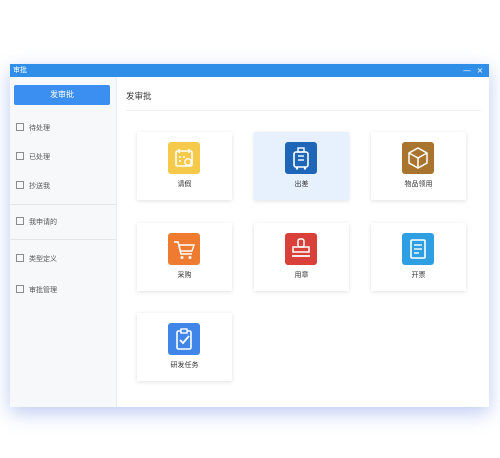  I want to click on invoice-icon, so click(418, 249).